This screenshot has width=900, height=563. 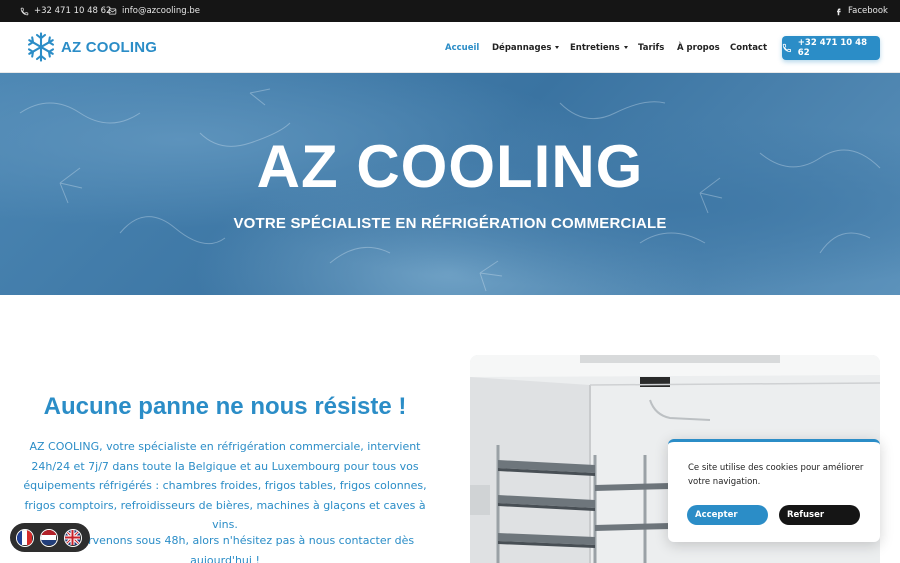 I want to click on flag-fr-icon, so click(x=25, y=537).